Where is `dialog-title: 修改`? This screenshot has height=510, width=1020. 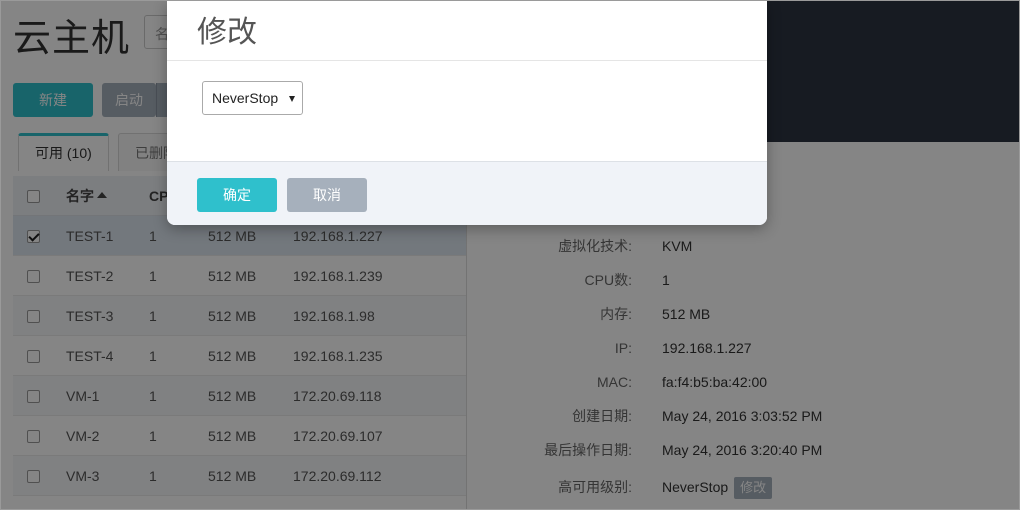
dialog-title: 修改 is located at coordinates (227, 32).